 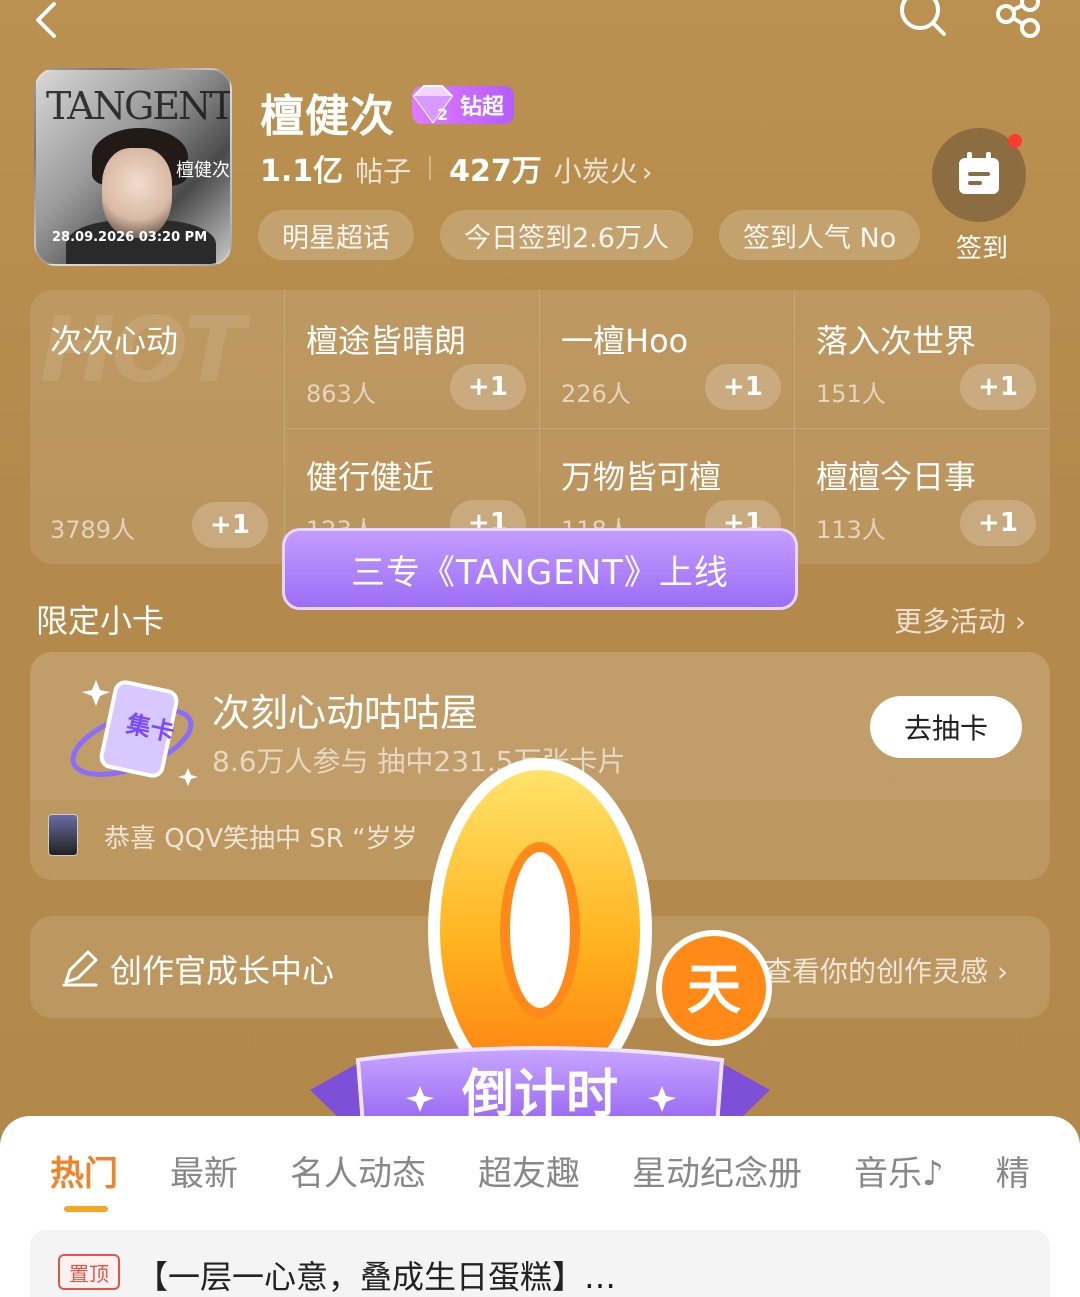 What do you see at coordinates (647, 173) in the screenshot?
I see `chevron-right-icon: ›` at bounding box center [647, 173].